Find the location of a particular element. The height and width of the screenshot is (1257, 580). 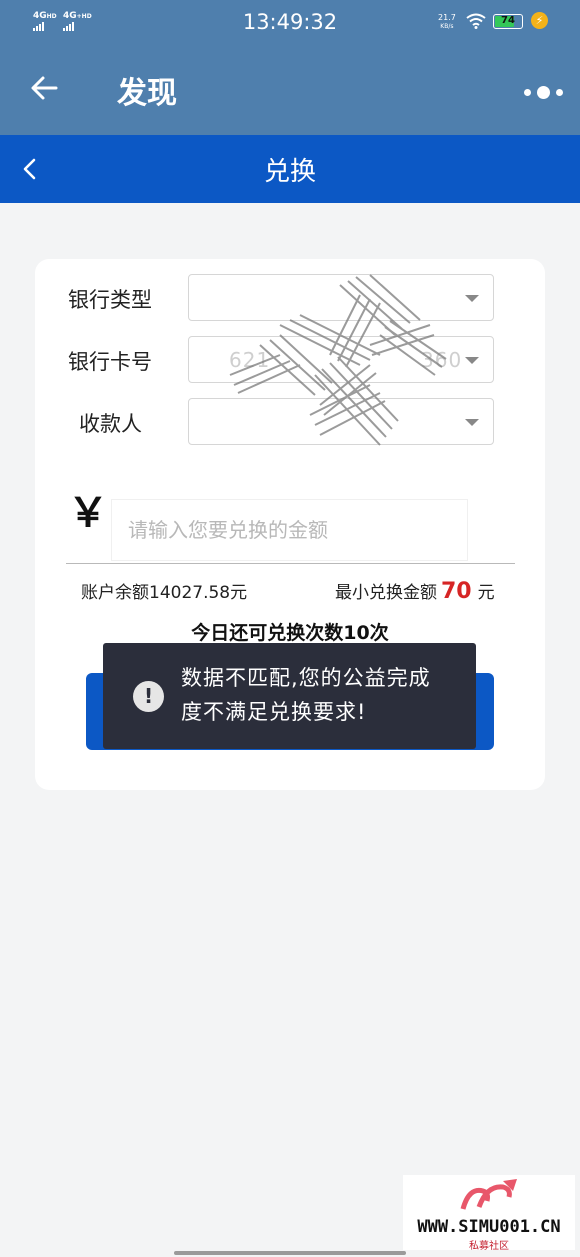

toast-message-line2: 度不满足兑换要求! is located at coordinates (274, 712).